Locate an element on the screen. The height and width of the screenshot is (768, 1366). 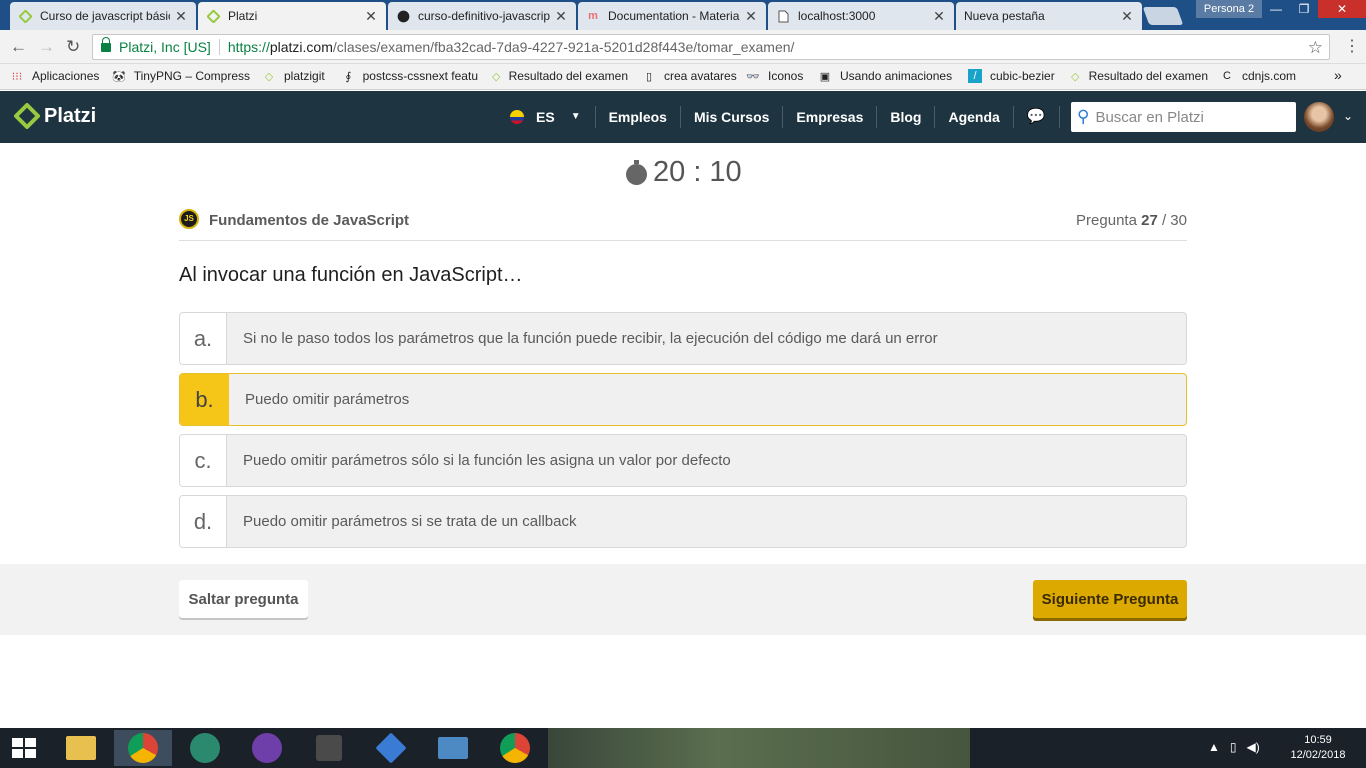
atom-icon is located at coordinates (205, 748).